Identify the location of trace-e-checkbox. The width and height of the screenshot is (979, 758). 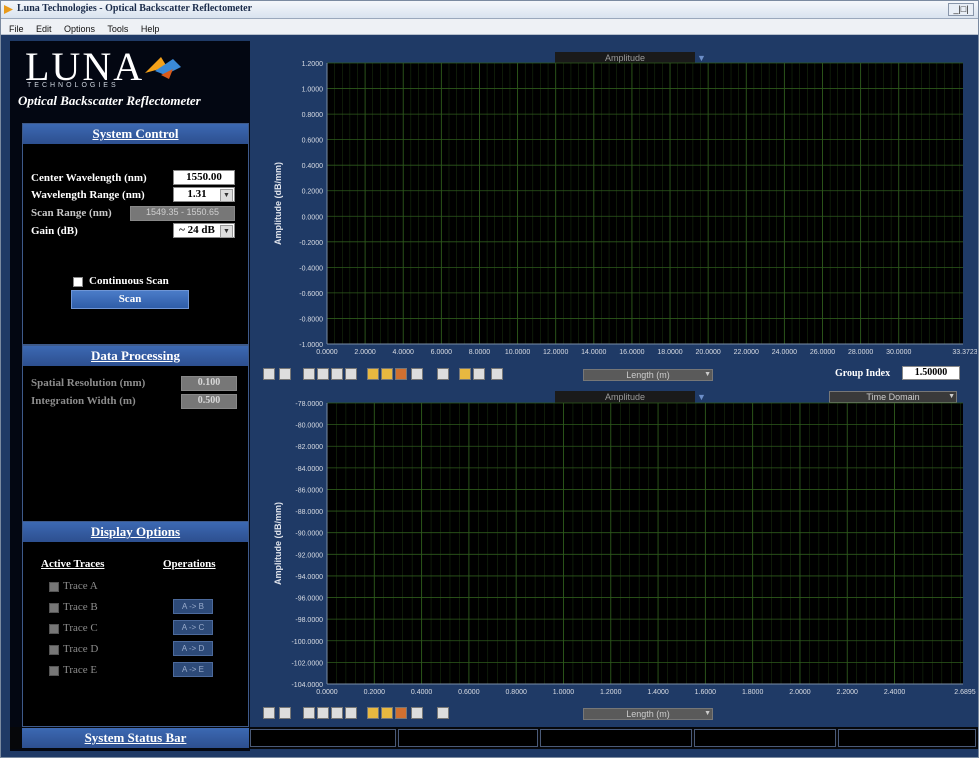
(54, 671).